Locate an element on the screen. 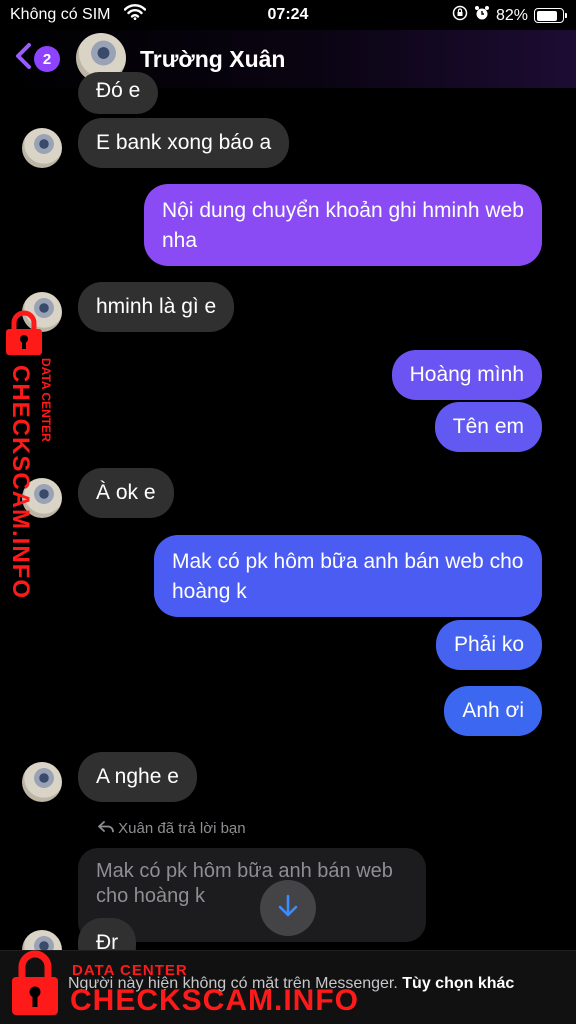 The height and width of the screenshot is (1024, 576). arrow-down-icon is located at coordinates (288, 908).